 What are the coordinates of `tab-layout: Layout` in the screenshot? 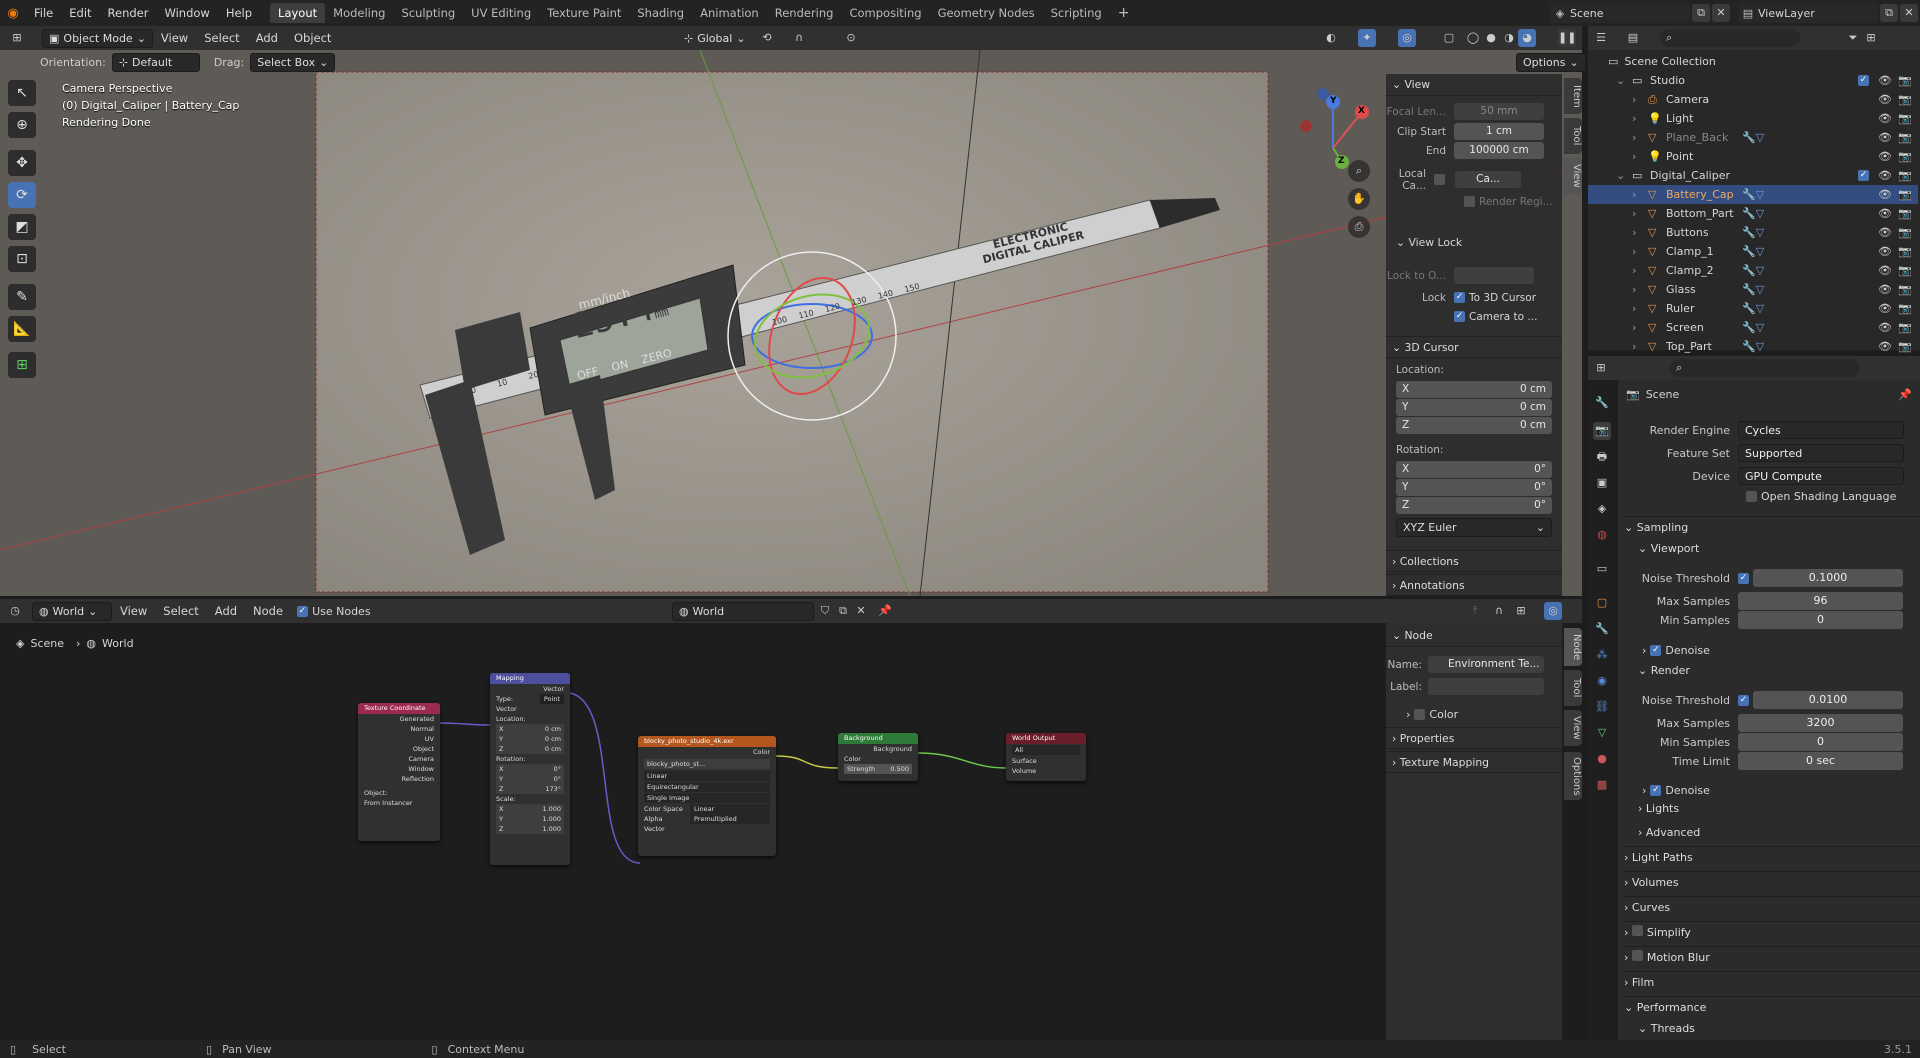 It's located at (298, 13).